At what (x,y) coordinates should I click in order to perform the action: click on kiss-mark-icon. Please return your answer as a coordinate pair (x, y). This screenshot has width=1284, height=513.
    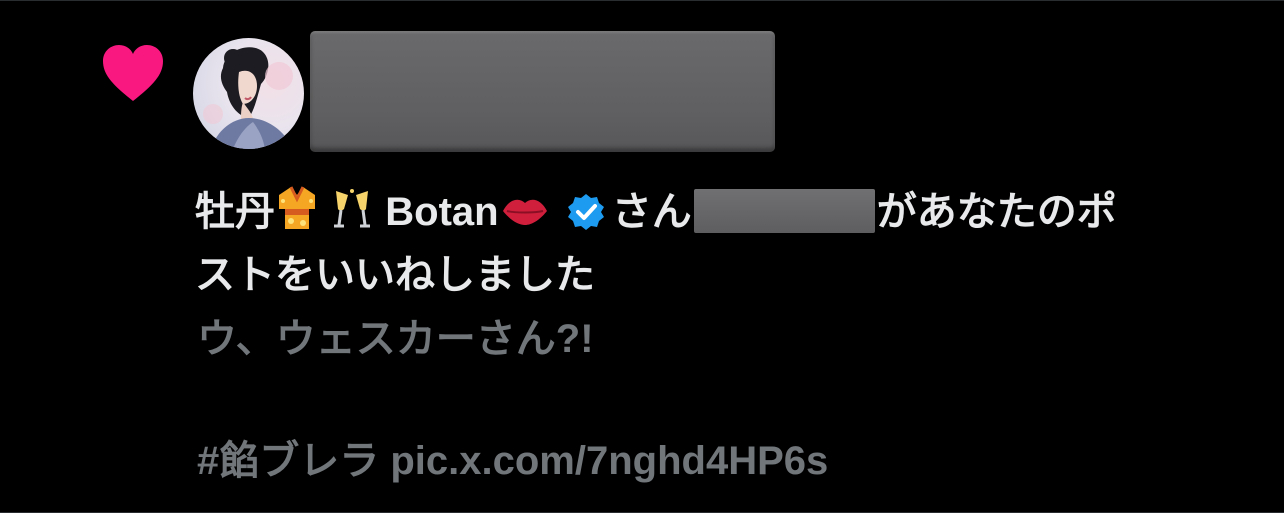
    Looking at the image, I should click on (525, 218).